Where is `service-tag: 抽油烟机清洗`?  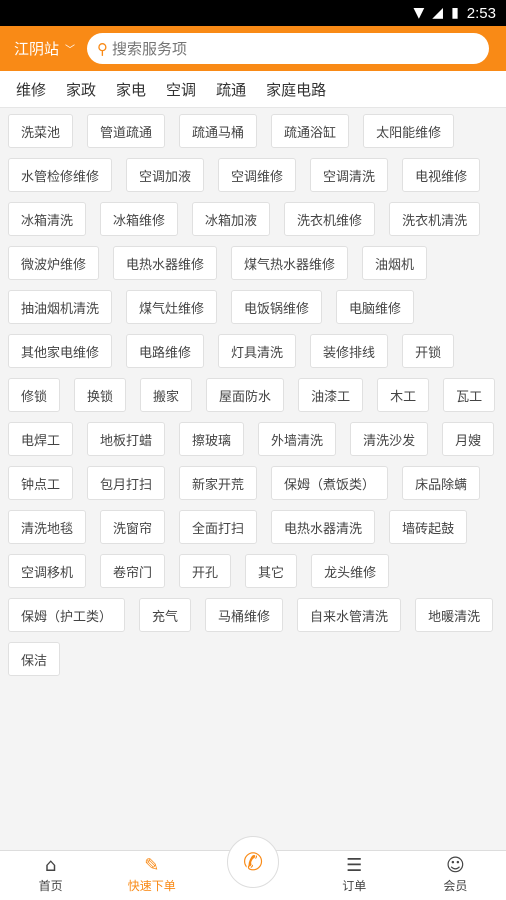
service-tag: 抽油烟机清洗 is located at coordinates (60, 307).